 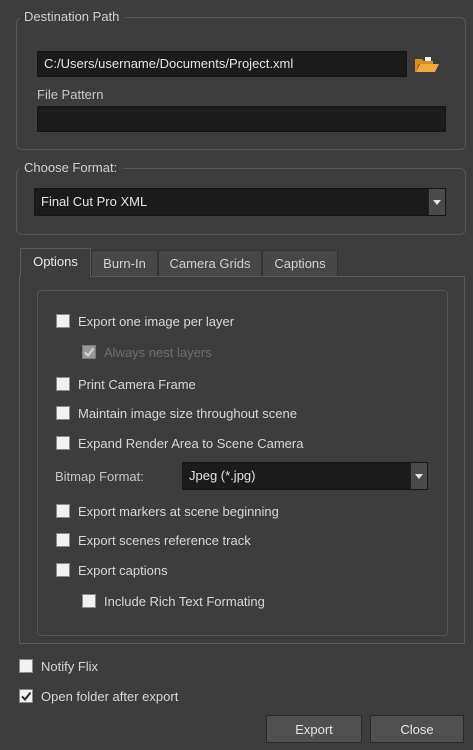 What do you see at coordinates (241, 119) in the screenshot?
I see `file-pattern-input` at bounding box center [241, 119].